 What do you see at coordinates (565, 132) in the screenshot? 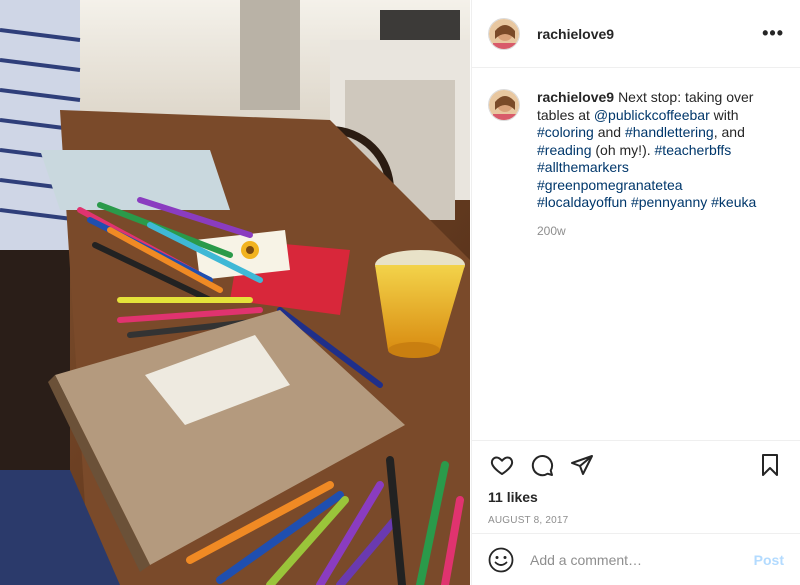
I see `hashtag-link: #coloring` at bounding box center [565, 132].